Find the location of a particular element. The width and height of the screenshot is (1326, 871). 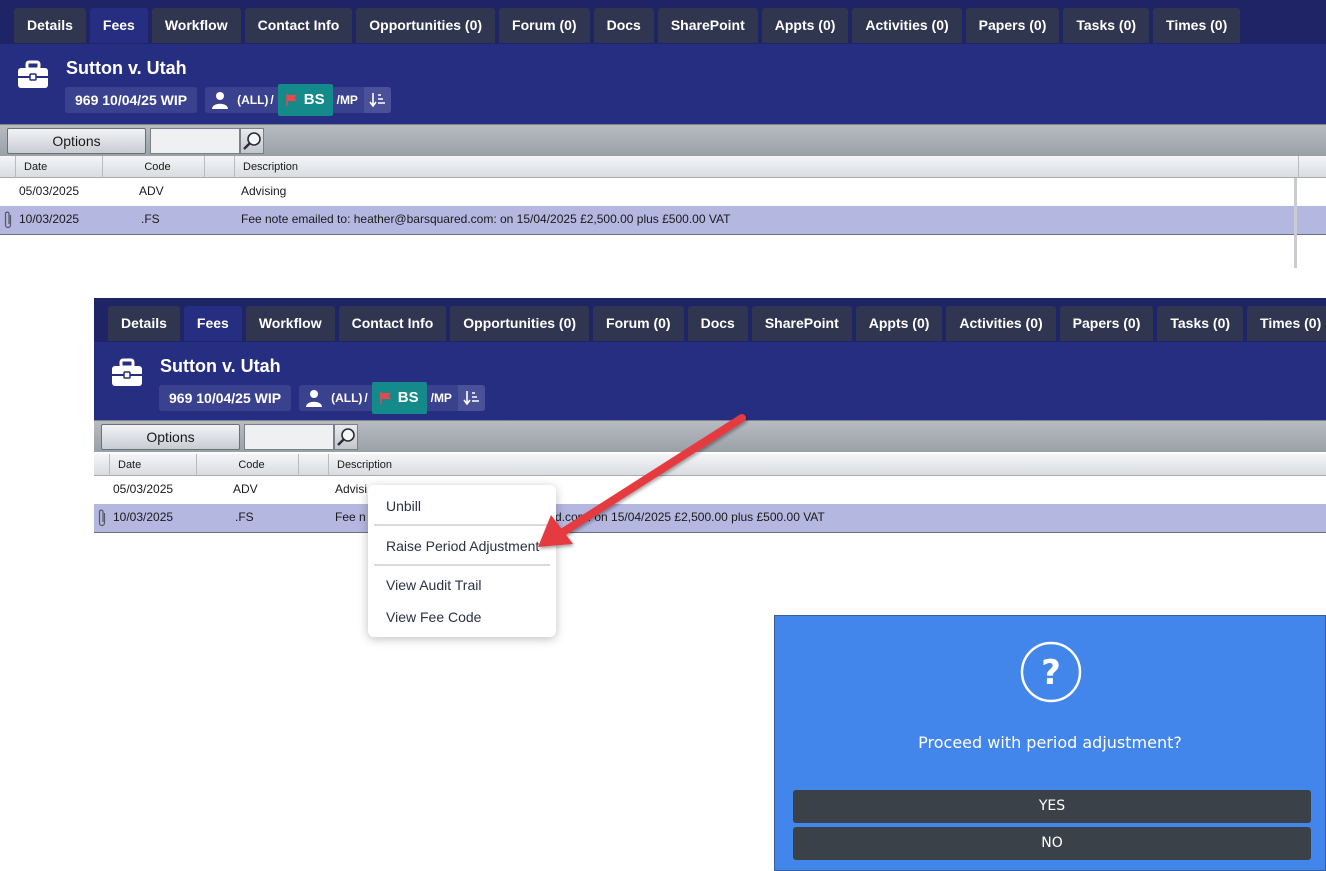

menu-item-raise-period-adjustment: Raise Period Adjustment is located at coordinates (462, 546).